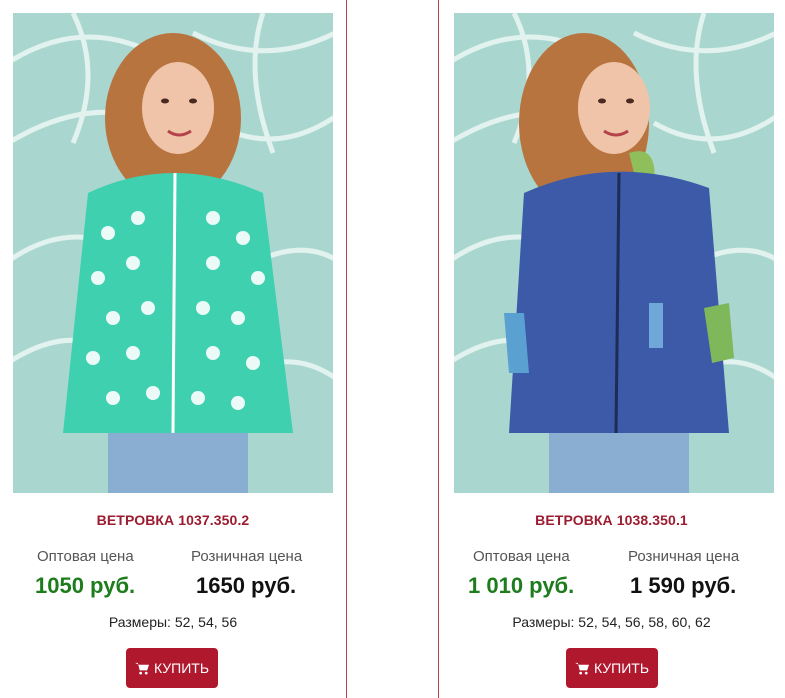 This screenshot has width=785, height=698. What do you see at coordinates (521, 585) in the screenshot?
I see `wholesale-price: 1 010 руб.` at bounding box center [521, 585].